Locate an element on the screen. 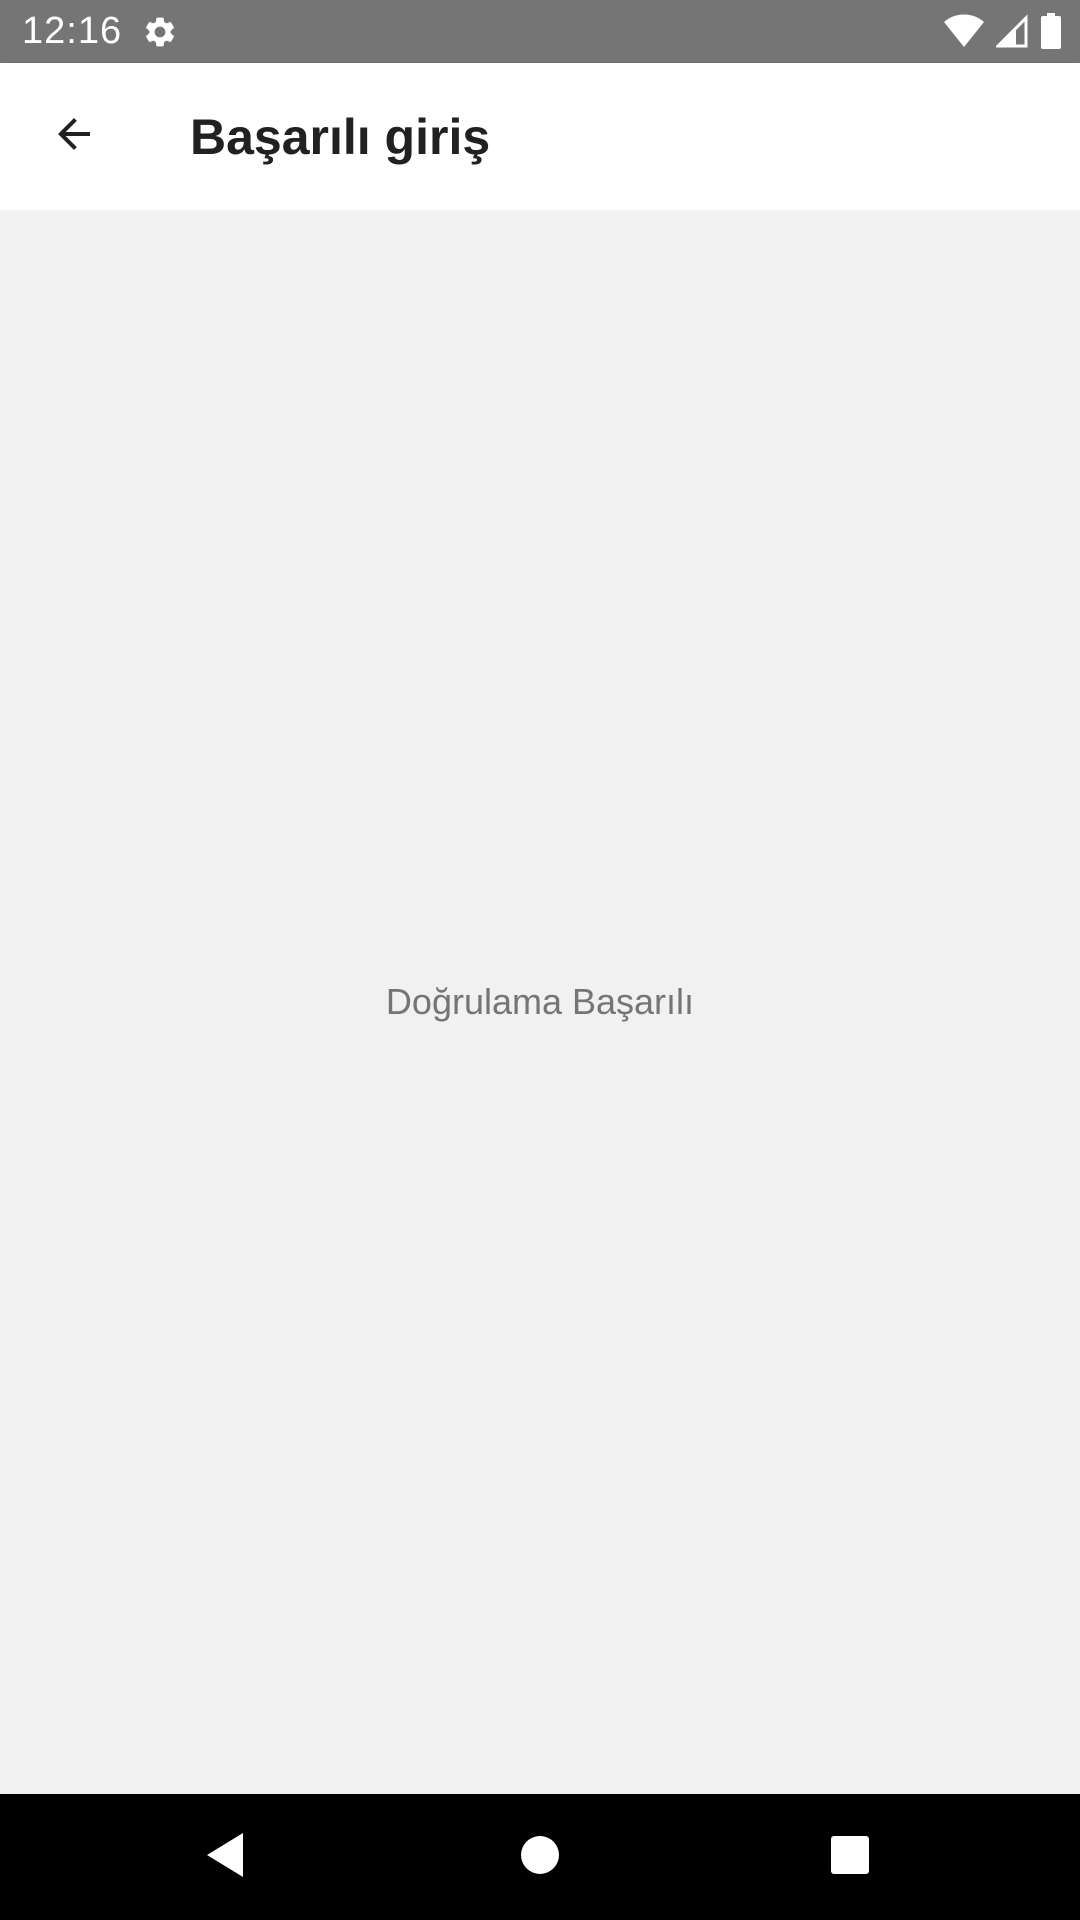 The height and width of the screenshot is (1920, 1080). status-time: 12:16 is located at coordinates (72, 31).